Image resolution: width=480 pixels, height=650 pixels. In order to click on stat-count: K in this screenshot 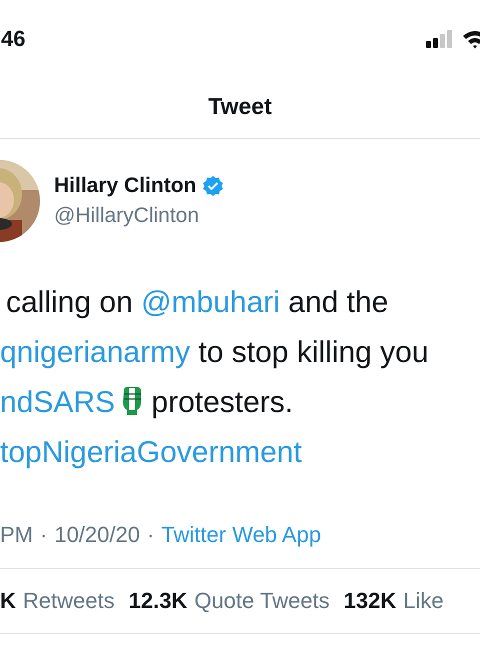, I will do `click(8, 601)`.